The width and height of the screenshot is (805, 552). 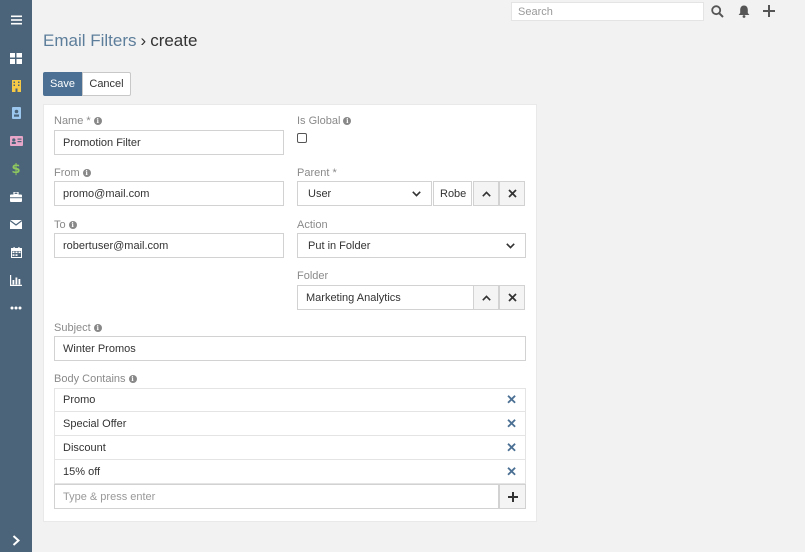 I want to click on name-label: Name * i, so click(x=78, y=121).